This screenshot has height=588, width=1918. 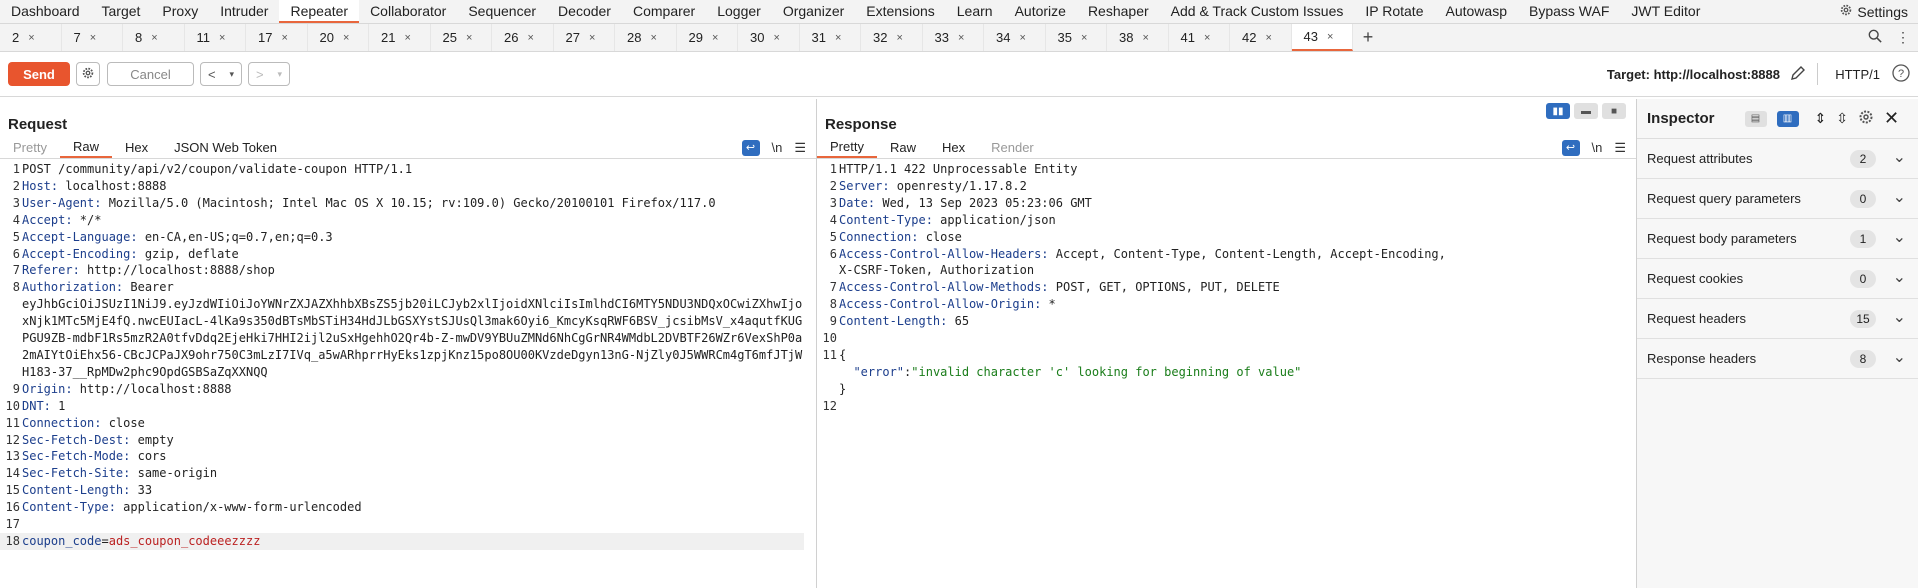 I want to click on wrap-lines-icon: ↩, so click(x=750, y=147).